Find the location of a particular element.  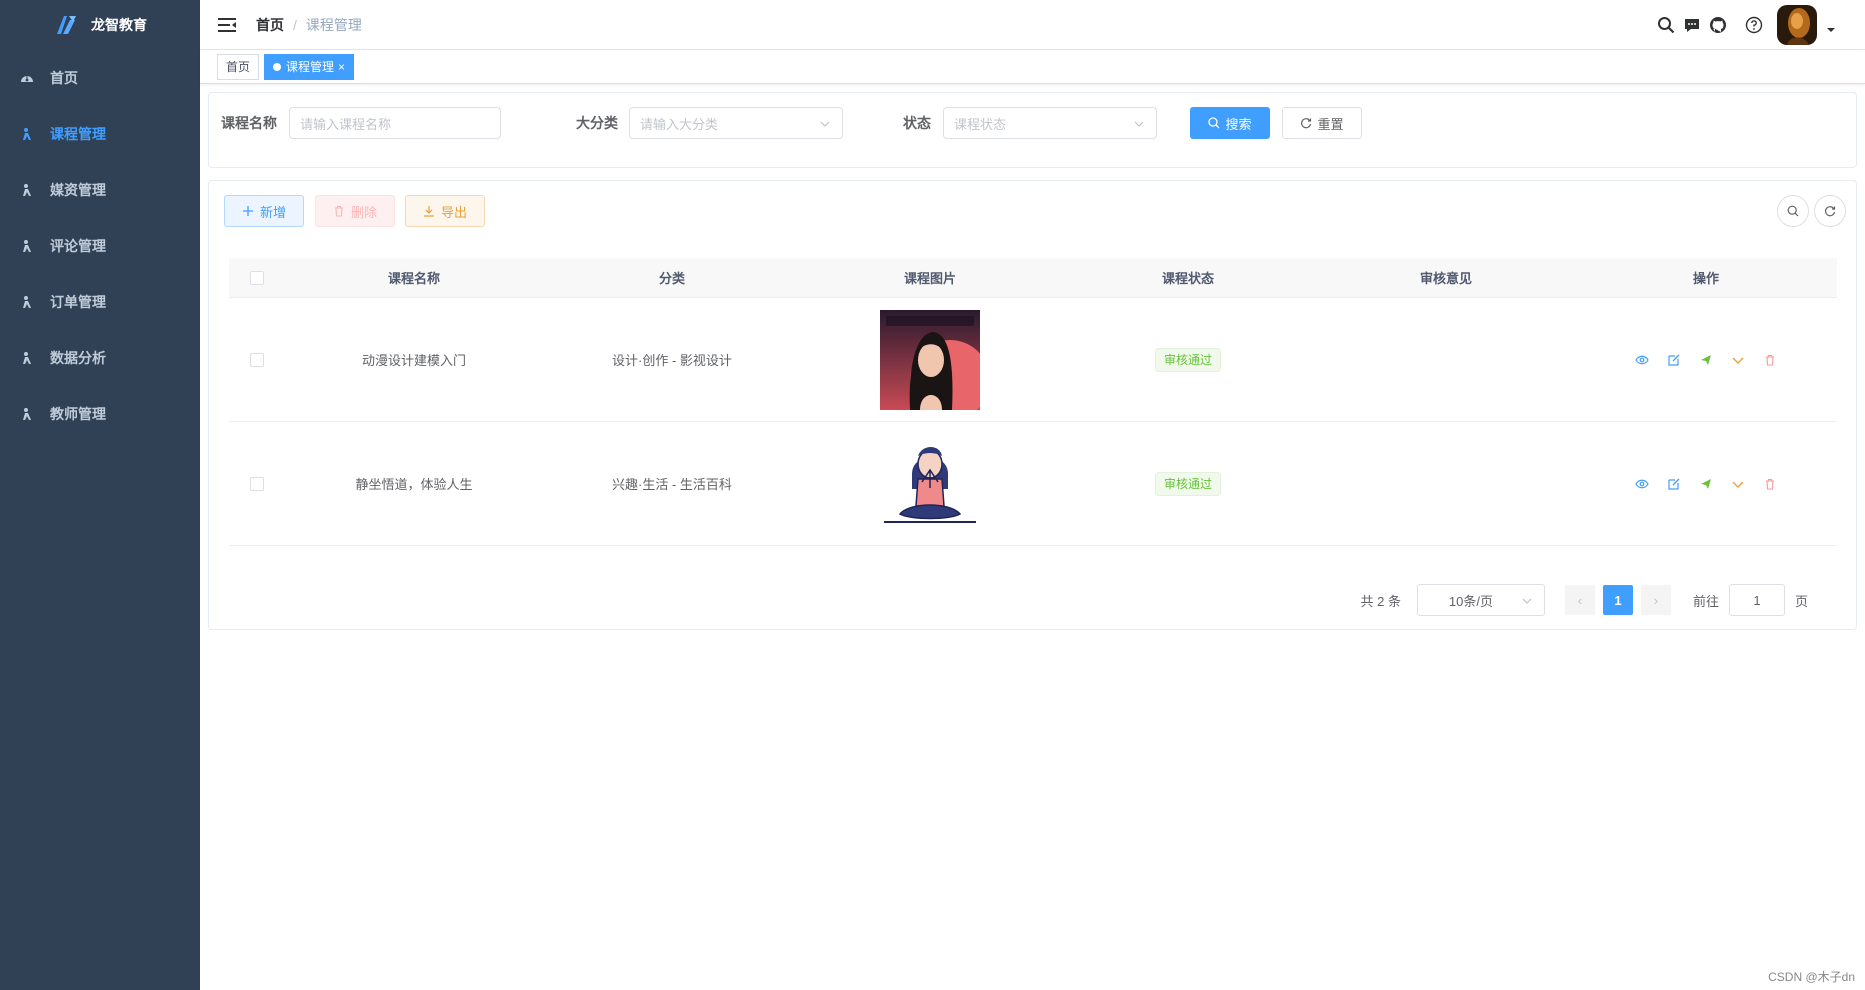

sidebar-menu: 首页 课程管理 媒资管理 评论管理 订单管理 数据分析 教师管理 is located at coordinates (100, 246).